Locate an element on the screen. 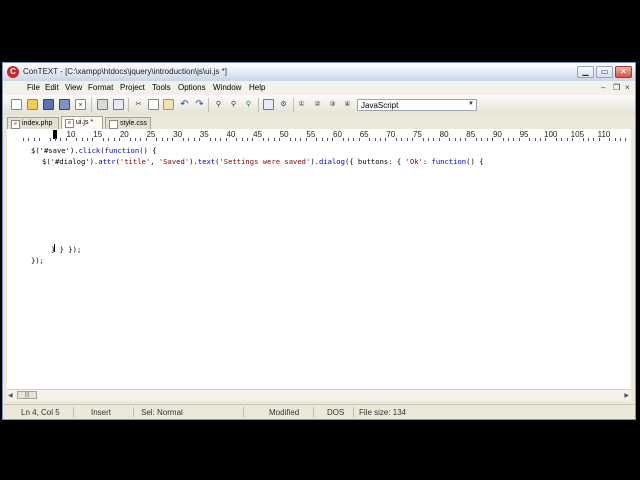 Image resolution: width=640 pixels, height=480 pixels. menu-options: Options is located at coordinates (192, 87).